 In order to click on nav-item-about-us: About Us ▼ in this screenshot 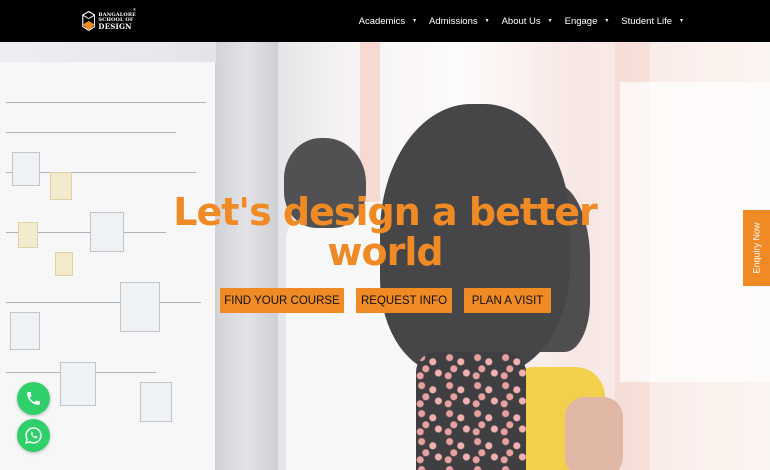, I will do `click(527, 21)`.